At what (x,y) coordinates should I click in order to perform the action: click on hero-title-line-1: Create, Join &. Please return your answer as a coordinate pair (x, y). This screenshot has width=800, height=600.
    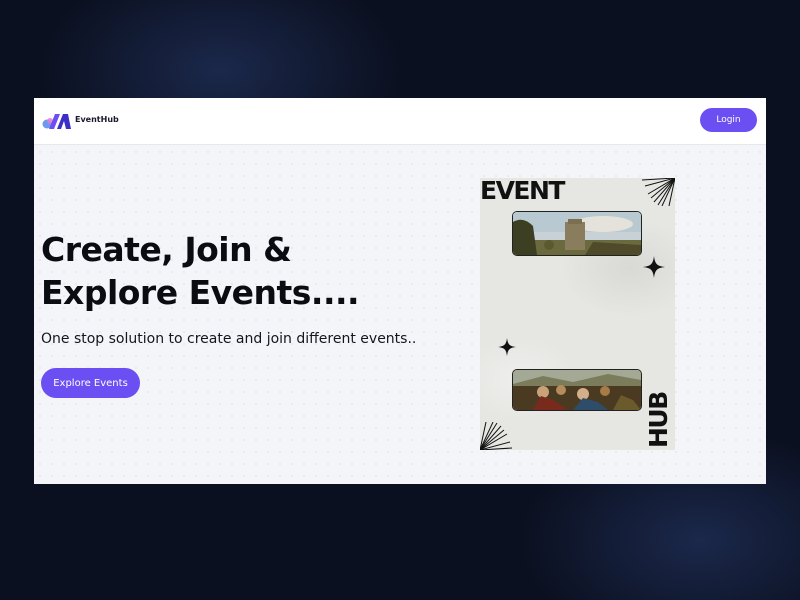
    Looking at the image, I should click on (166, 249).